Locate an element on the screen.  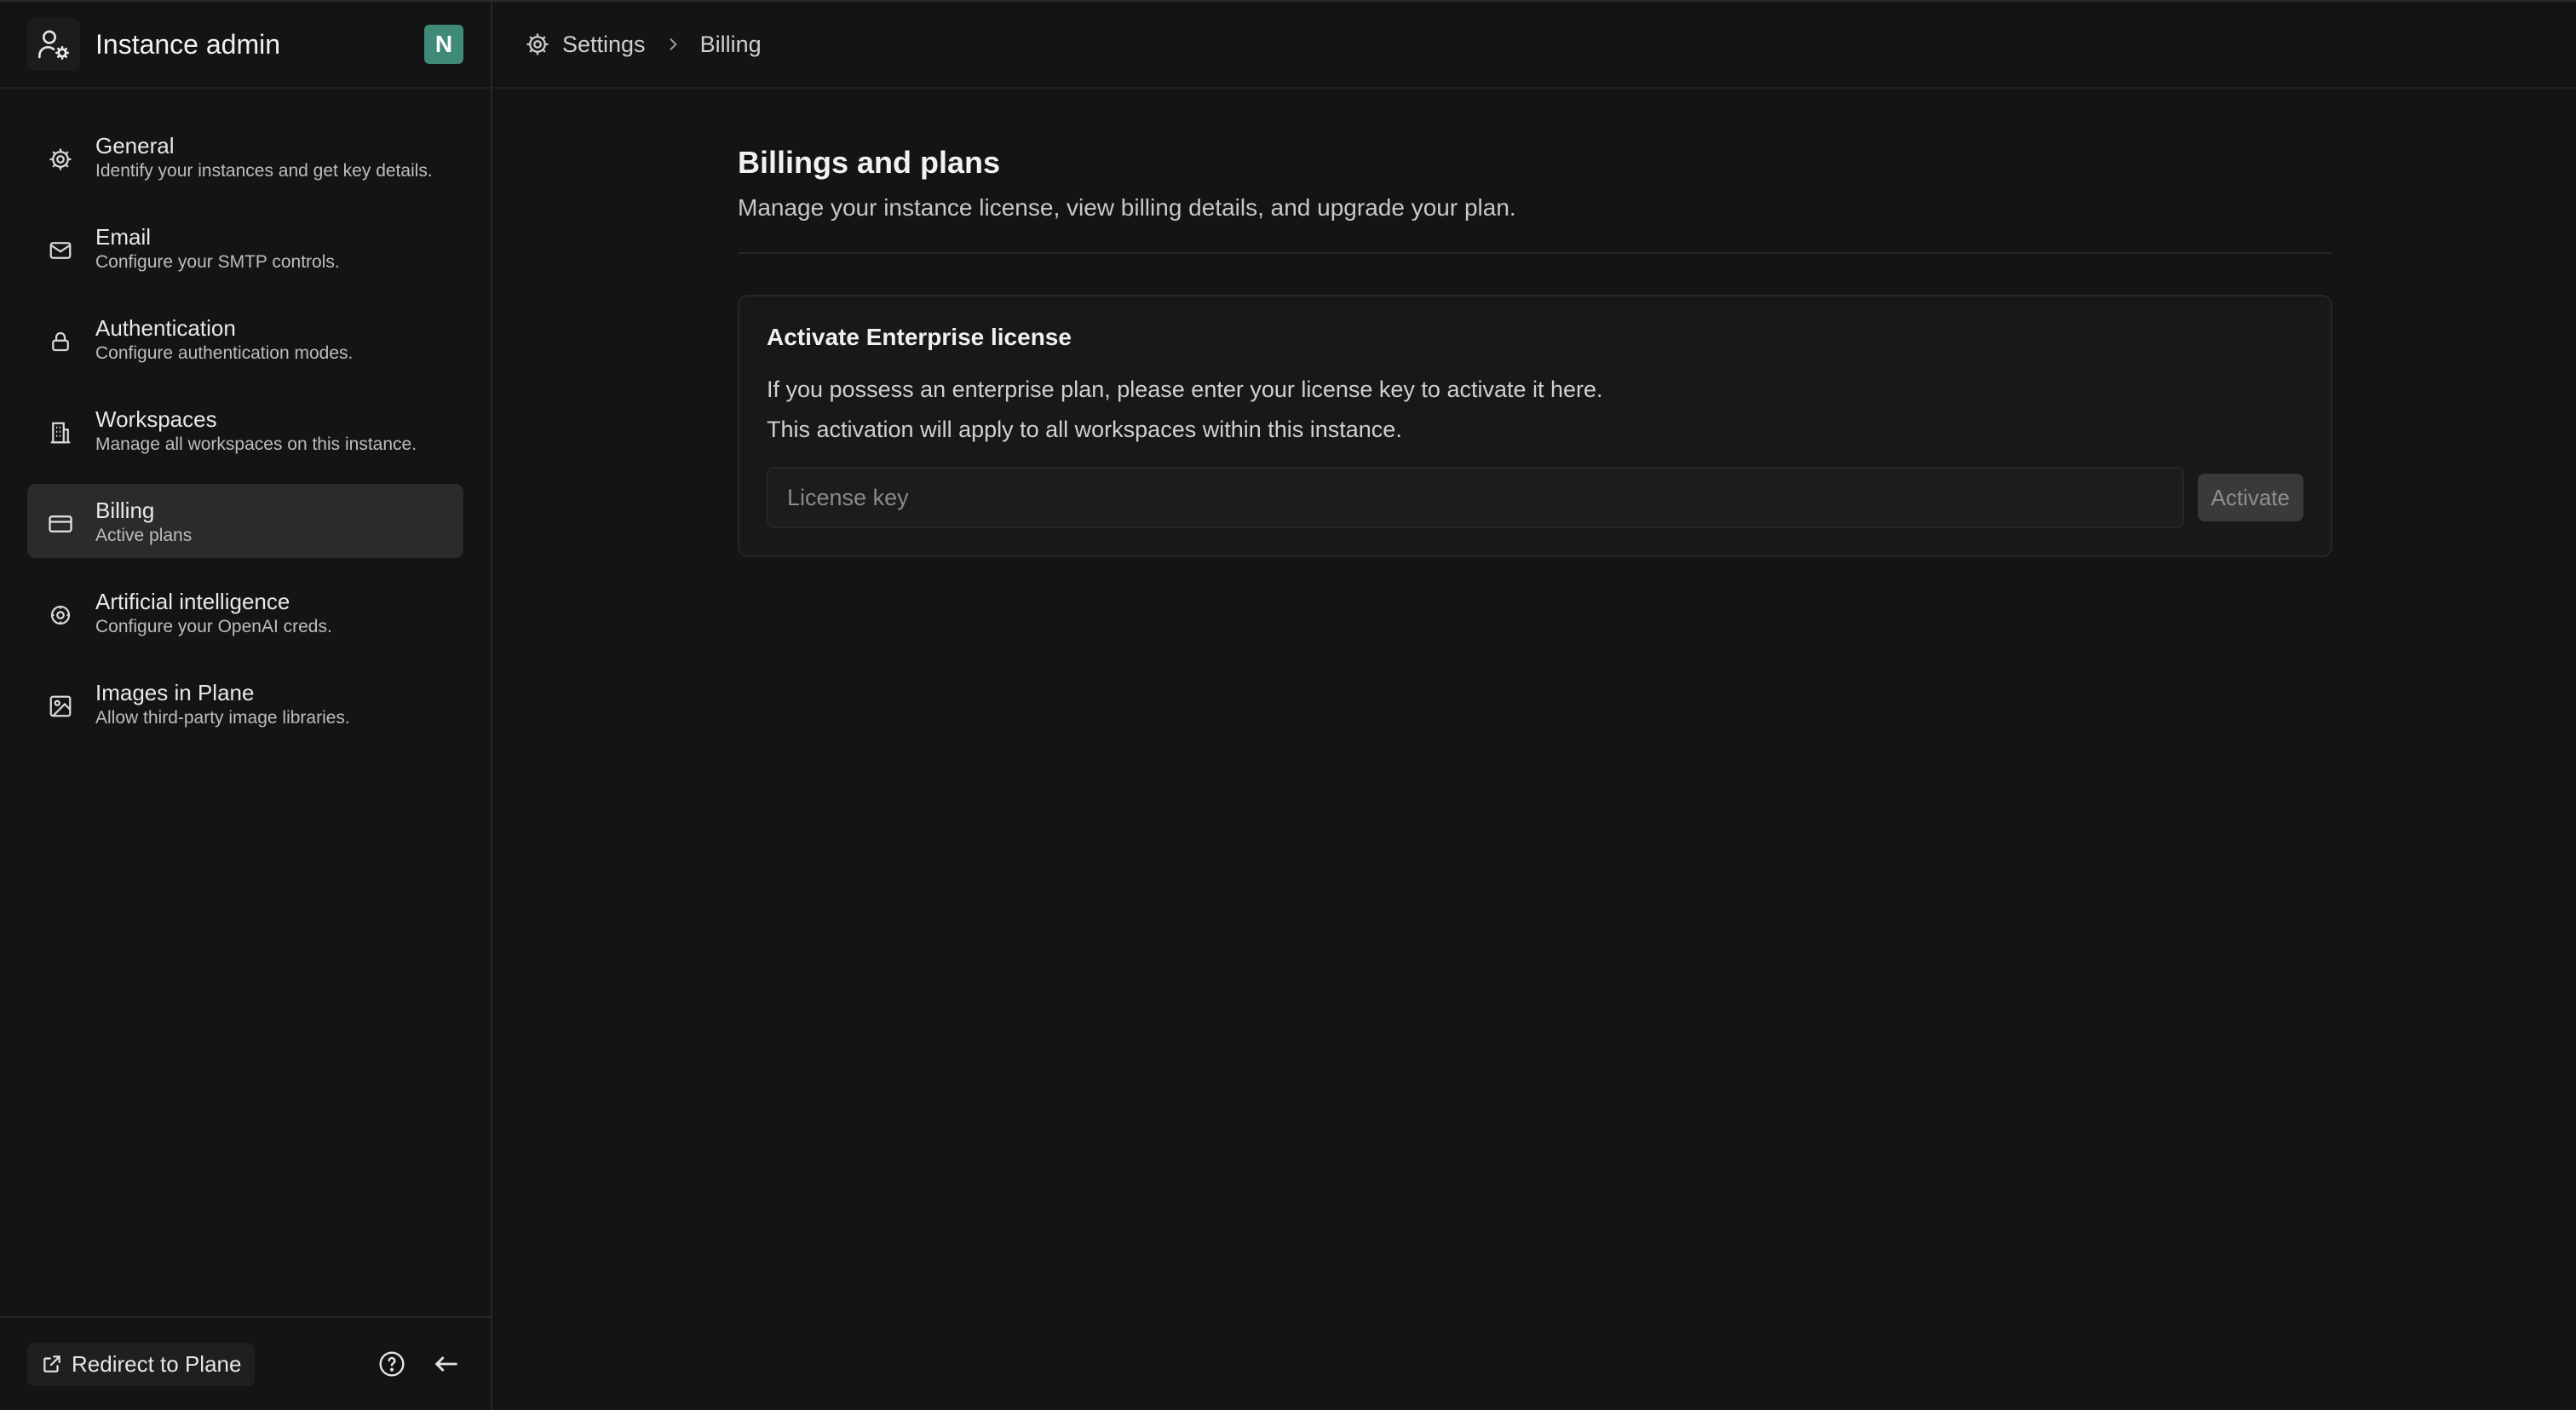
gear-icon is located at coordinates (61, 159).